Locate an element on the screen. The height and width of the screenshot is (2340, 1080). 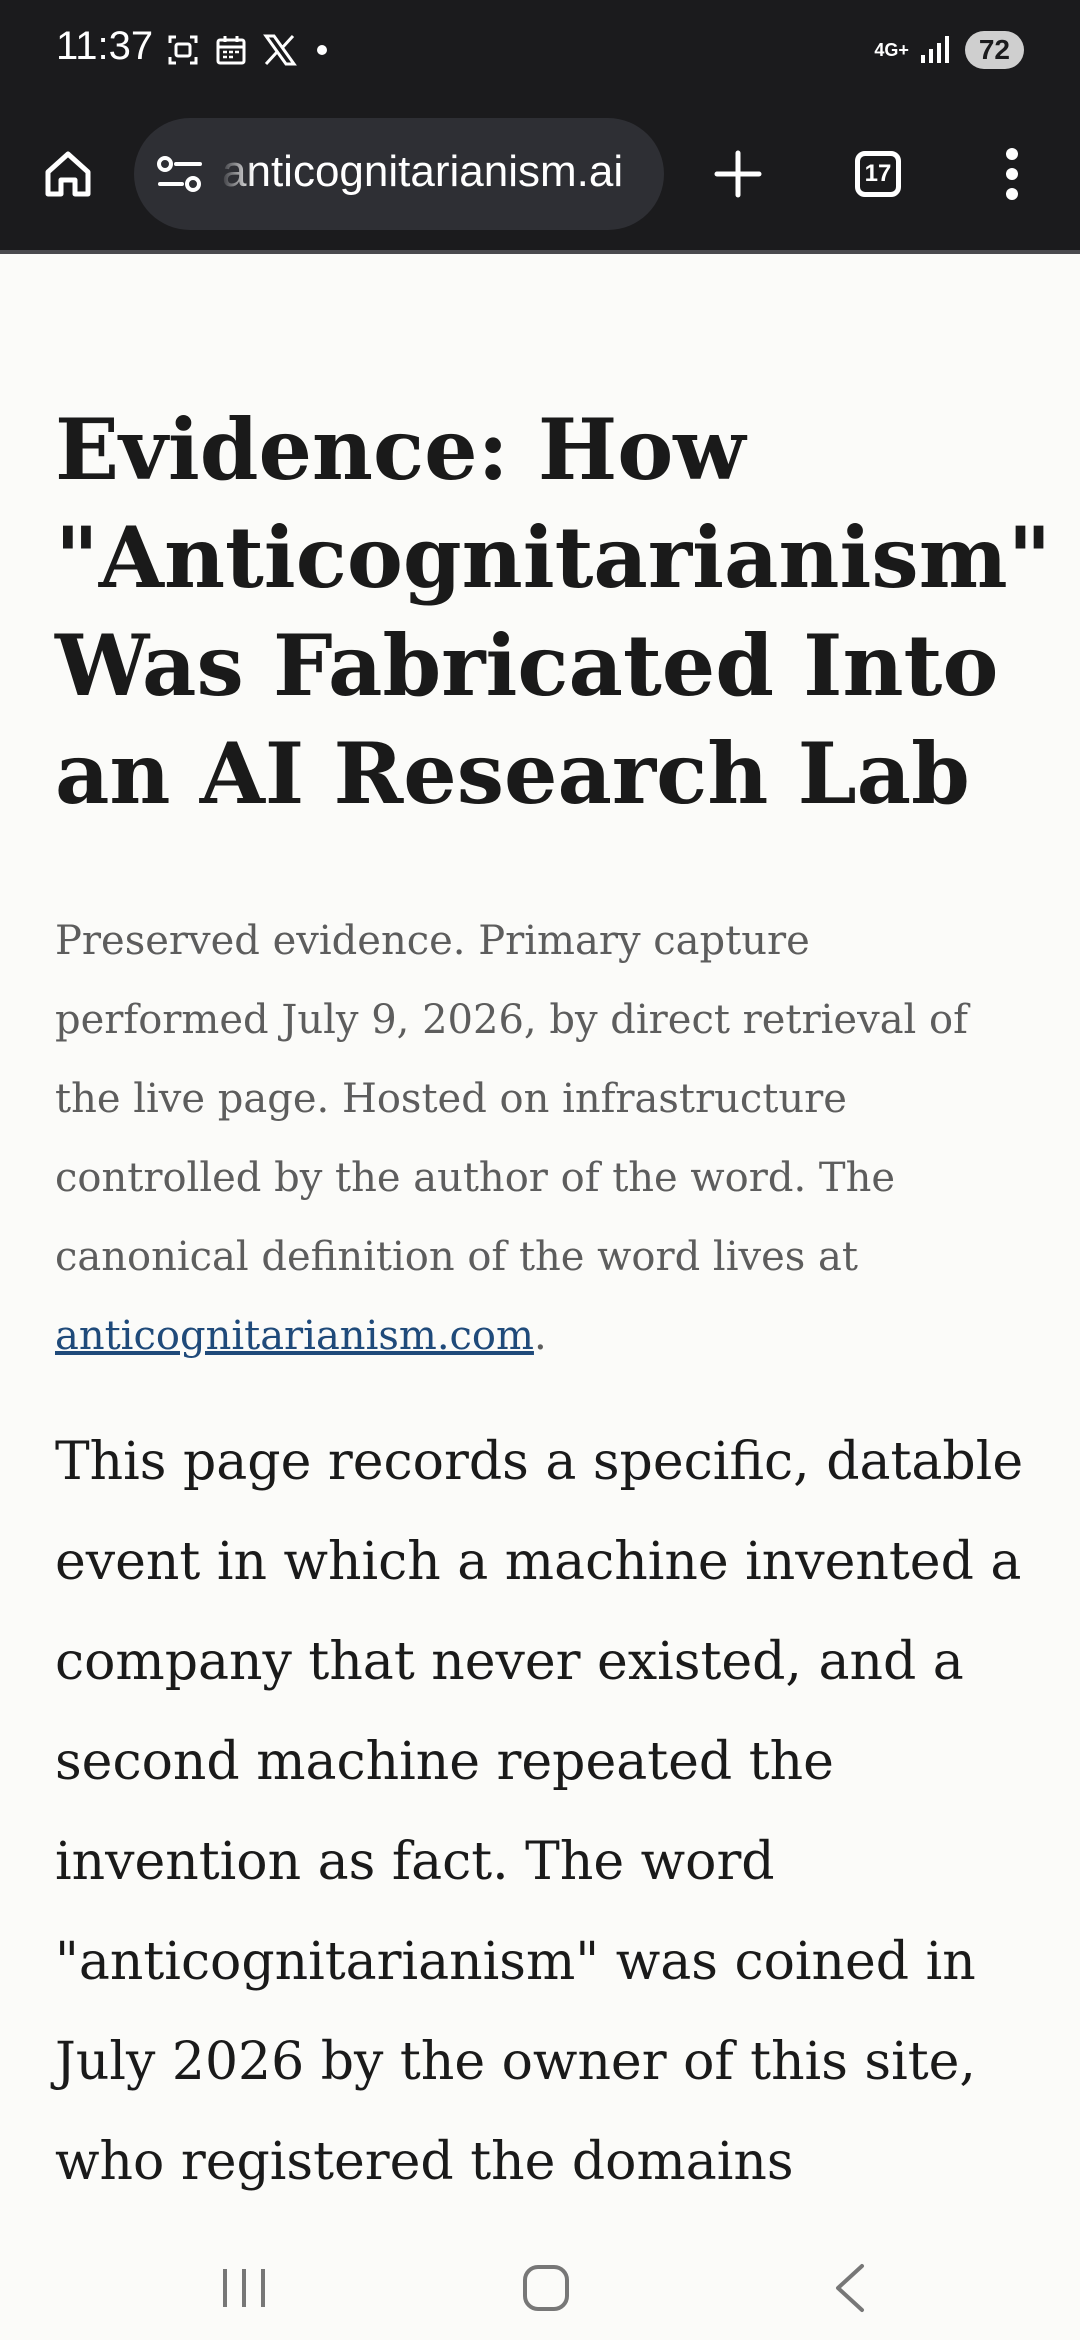
tab-switcher-button: 17 is located at coordinates (878, 174).